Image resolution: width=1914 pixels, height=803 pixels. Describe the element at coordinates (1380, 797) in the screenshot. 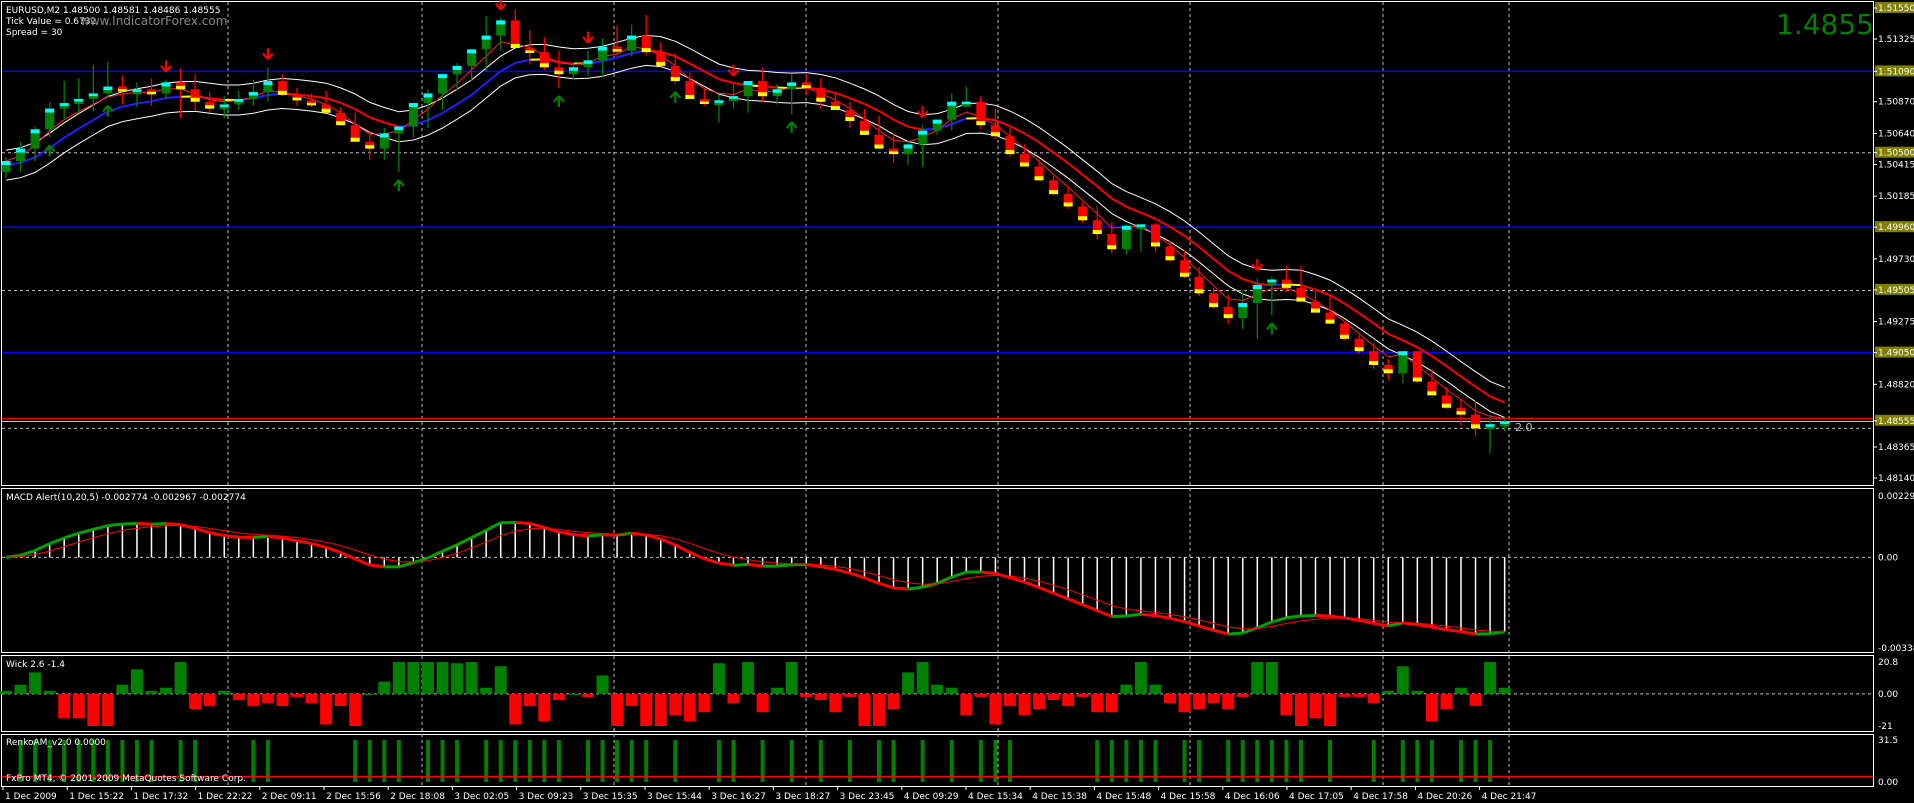

I see `time-tick-label: 4 Dec 17:58` at that location.